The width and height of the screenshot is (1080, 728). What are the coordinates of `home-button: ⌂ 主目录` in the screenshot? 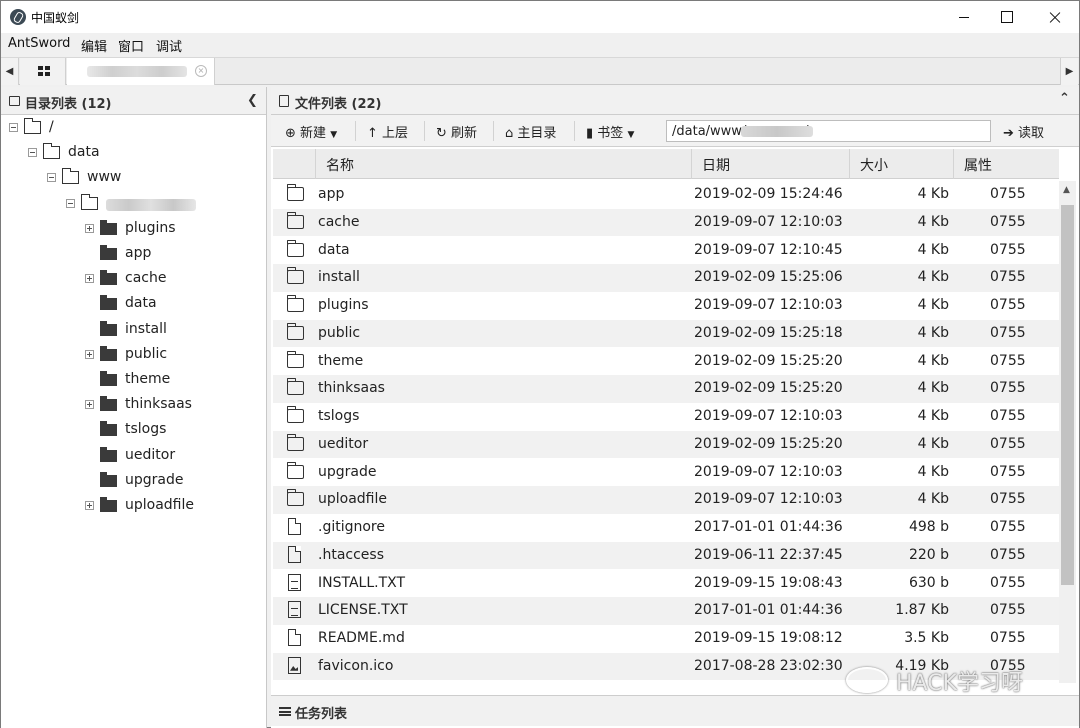 It's located at (530, 131).